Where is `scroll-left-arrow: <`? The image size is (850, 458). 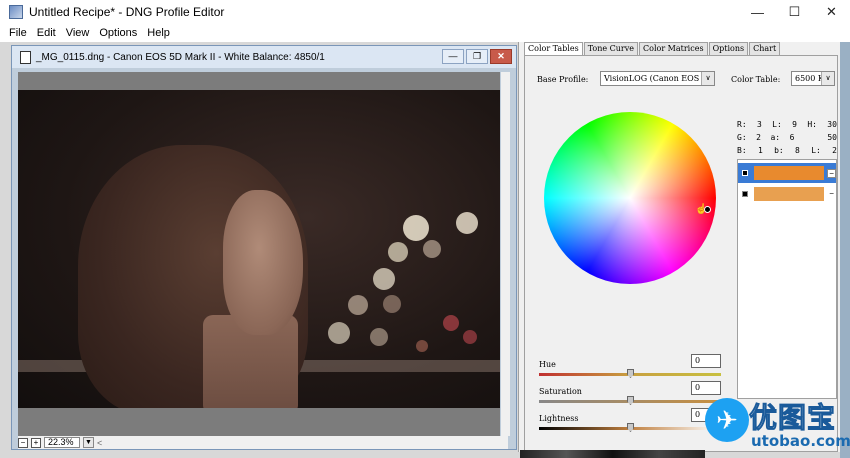
scroll-left-arrow: < is located at coordinates (99, 443).